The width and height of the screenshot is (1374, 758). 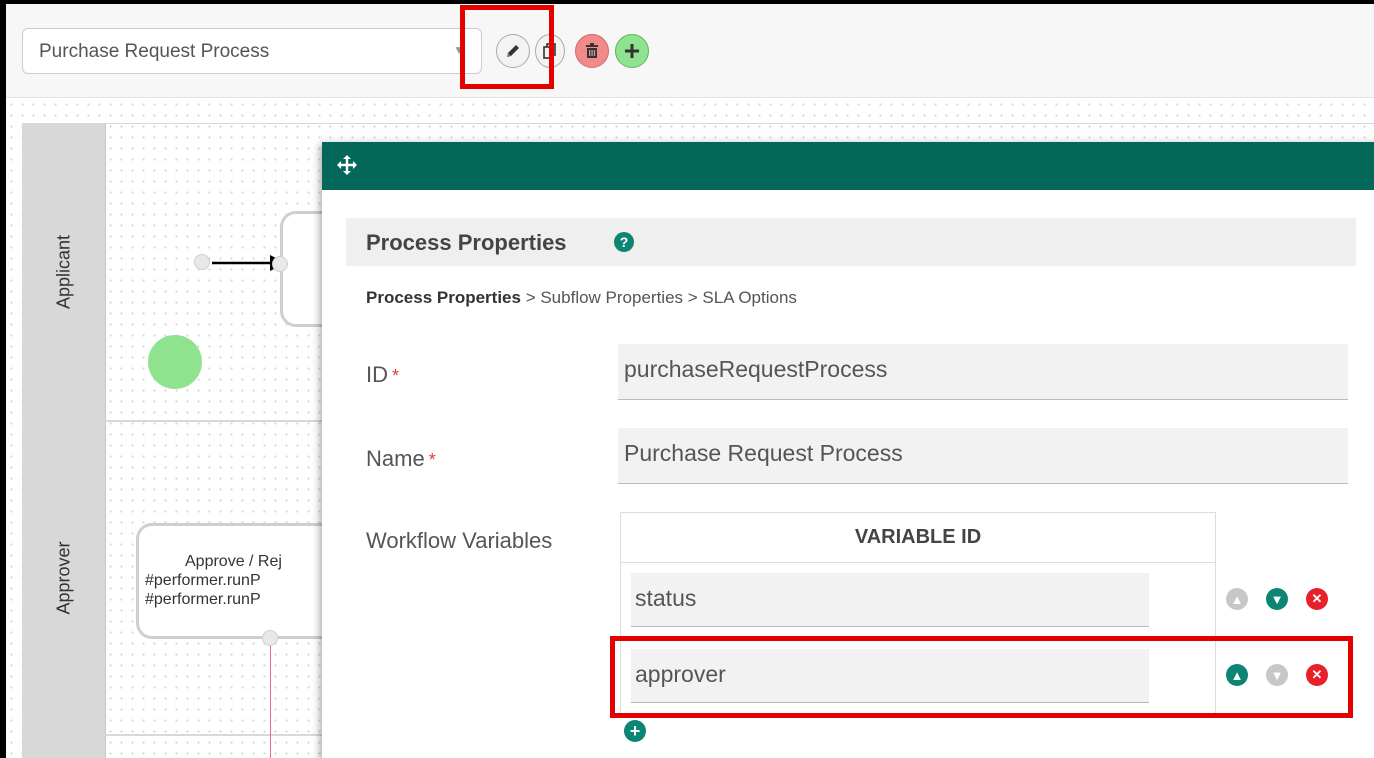 I want to click on process-select: Purchase Request Process ▼, so click(x=252, y=51).